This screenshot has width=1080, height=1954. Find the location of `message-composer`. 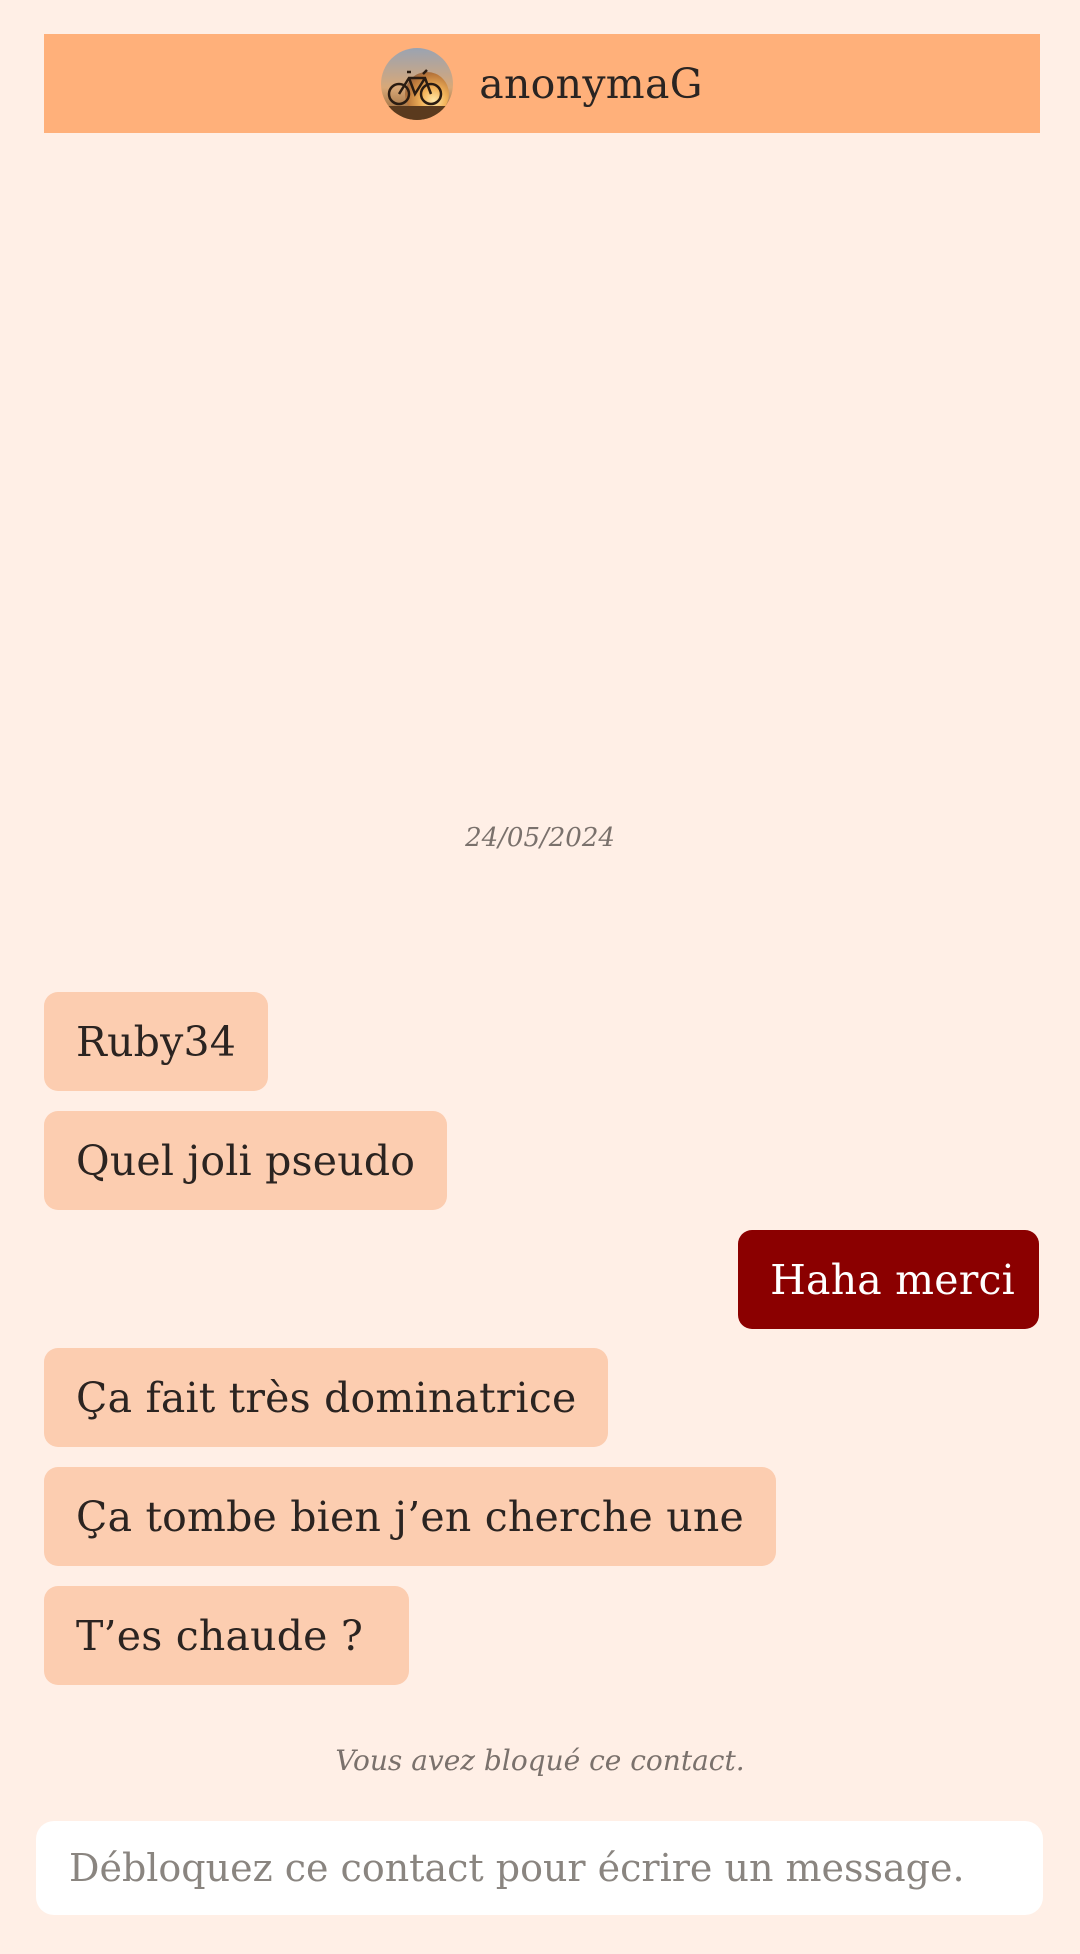

message-composer is located at coordinates (539, 1868).